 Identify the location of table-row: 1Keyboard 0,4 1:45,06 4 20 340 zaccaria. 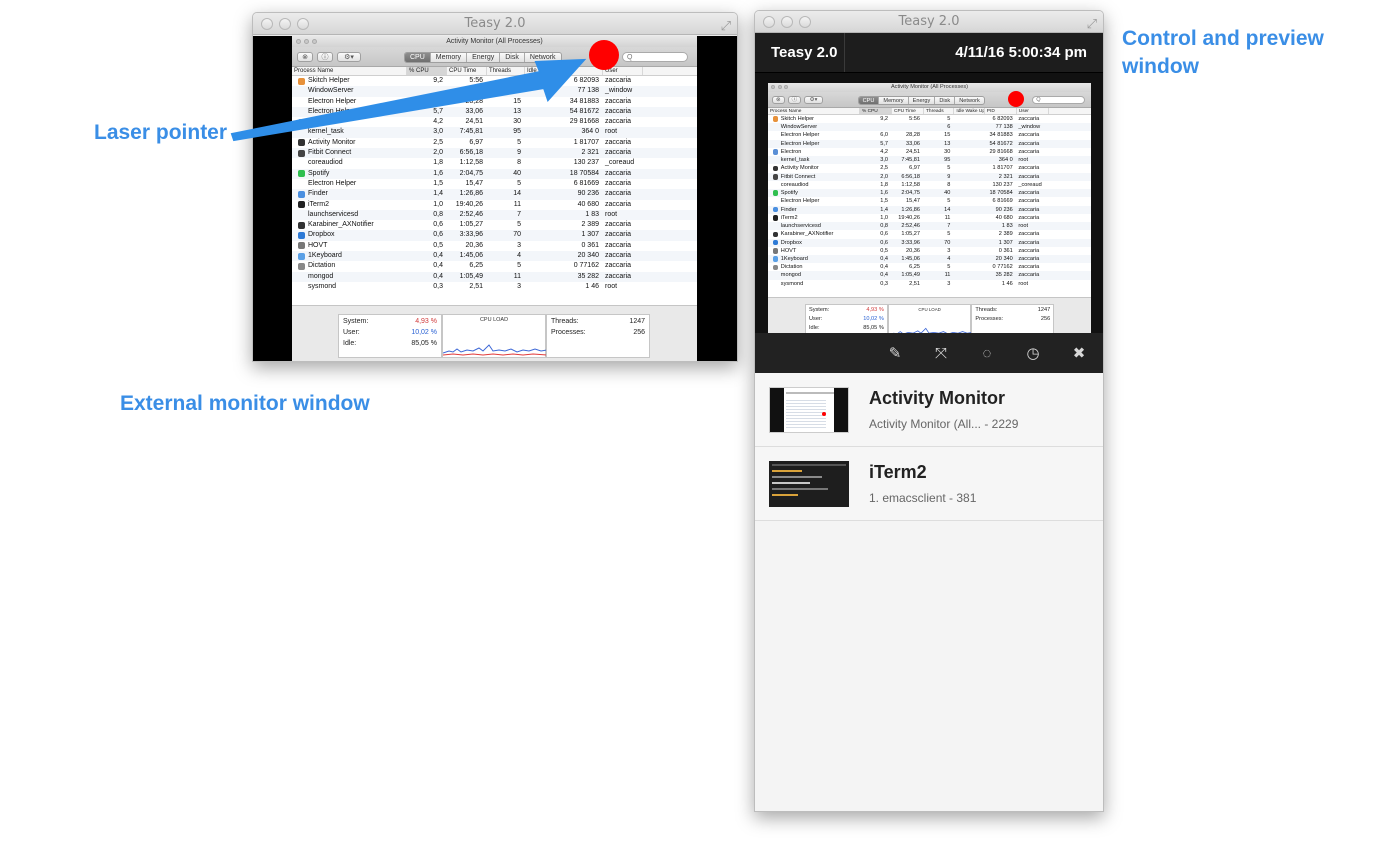
(929, 259).